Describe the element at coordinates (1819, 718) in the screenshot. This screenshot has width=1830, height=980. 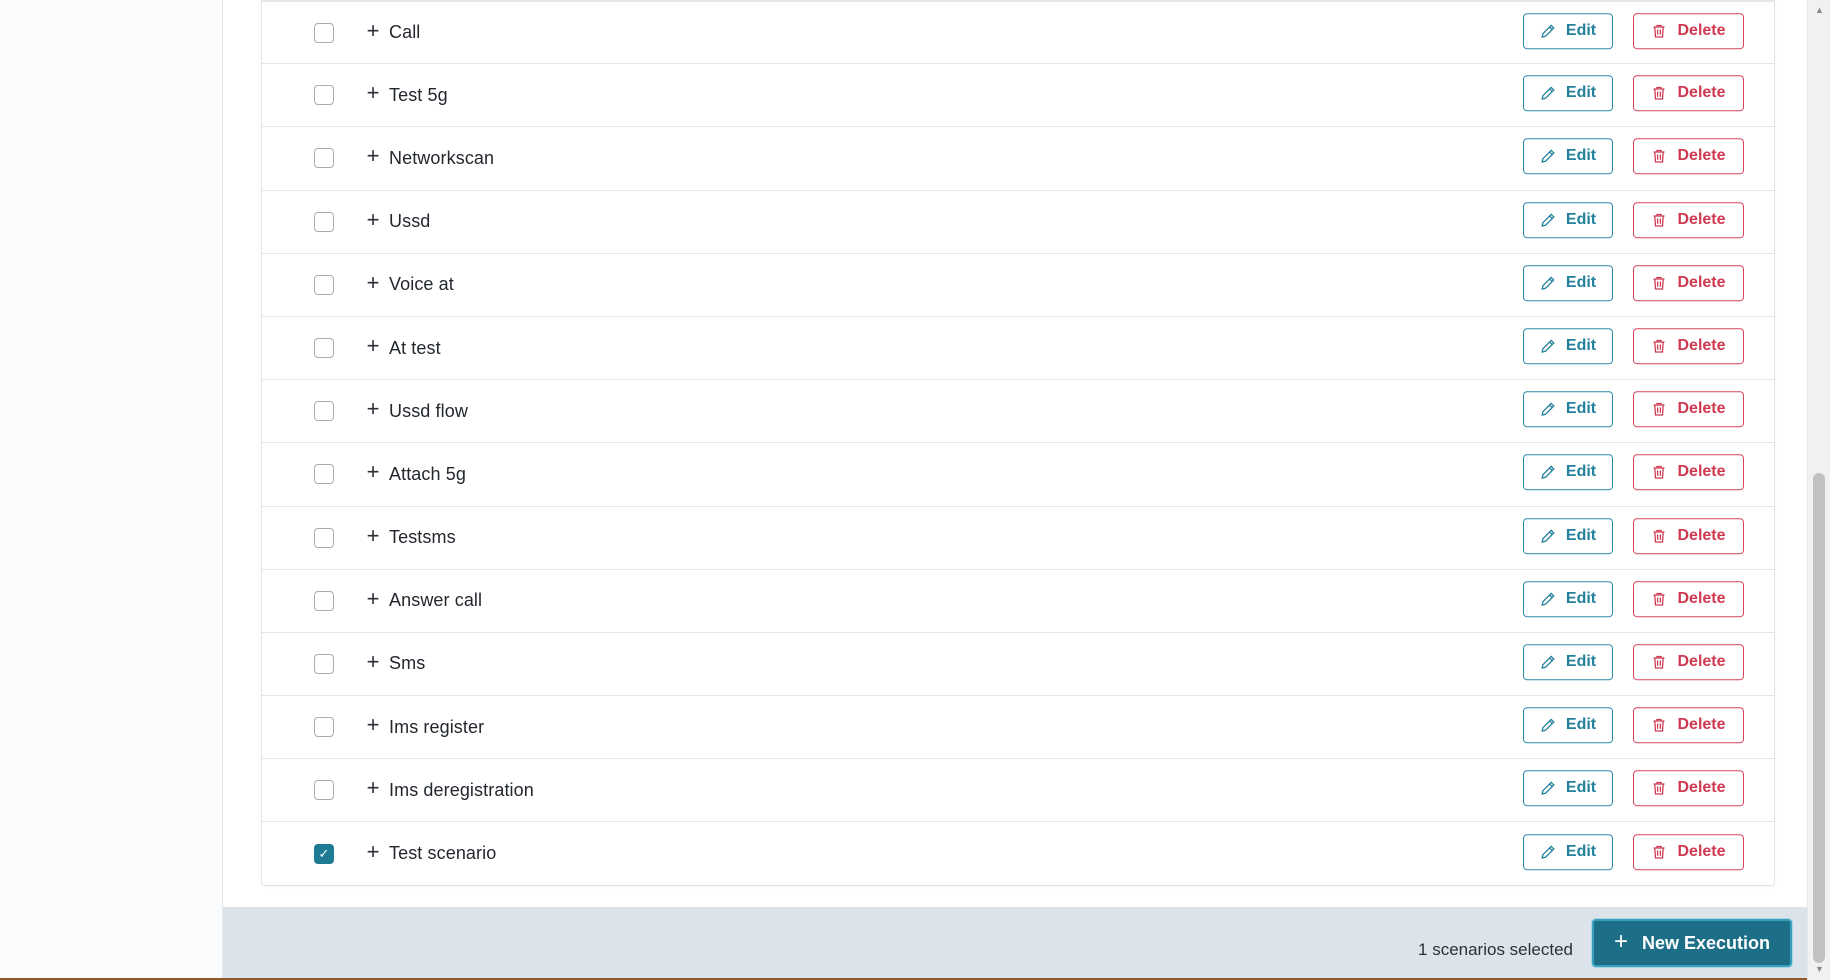
I see `scrollbar-thumb` at that location.